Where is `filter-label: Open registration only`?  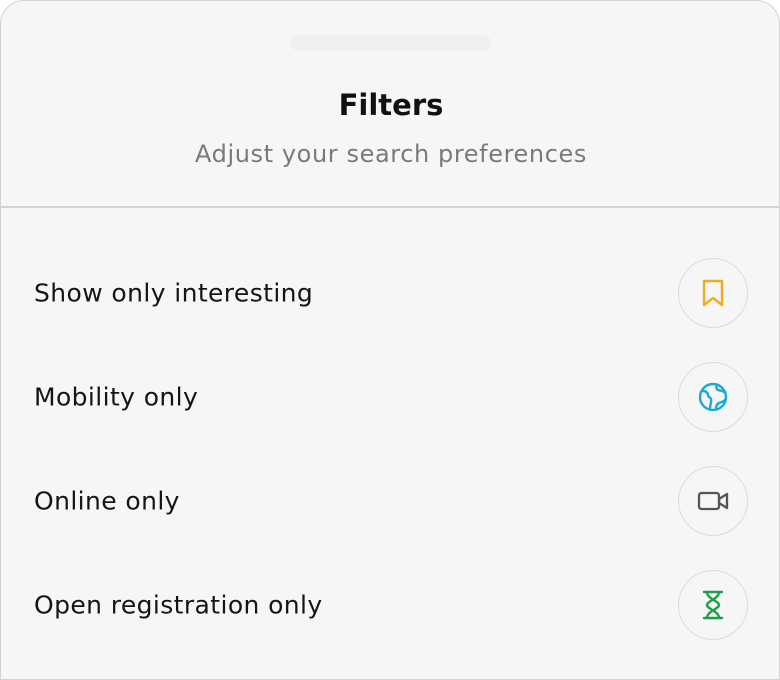
filter-label: Open registration only is located at coordinates (178, 605).